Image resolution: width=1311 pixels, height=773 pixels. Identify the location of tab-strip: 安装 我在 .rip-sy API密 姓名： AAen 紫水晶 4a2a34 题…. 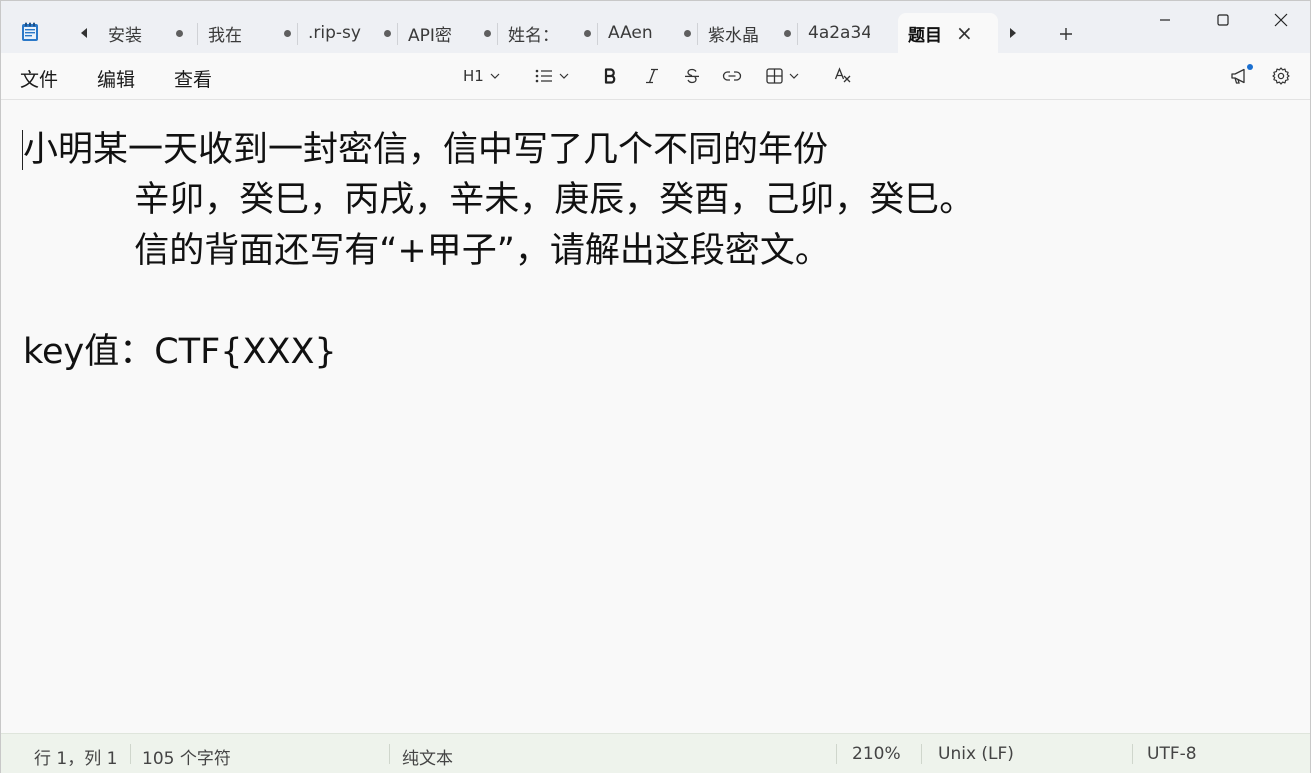
(548, 33).